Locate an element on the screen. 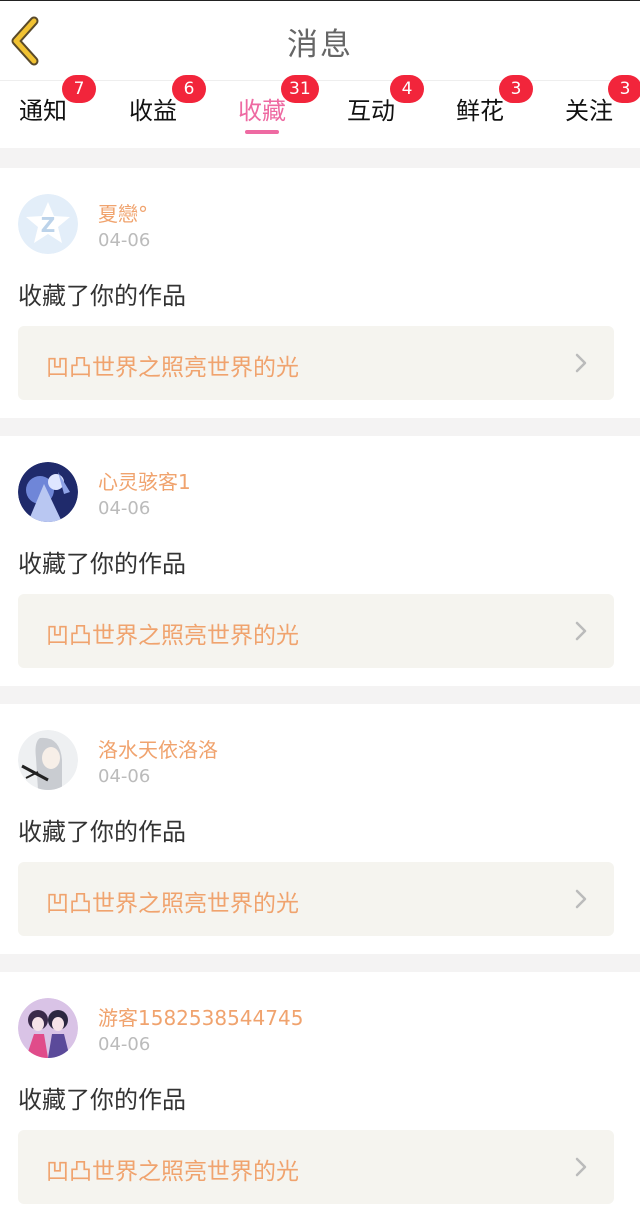 This screenshot has height=1206, width=640. anime-avatar-purple-icon is located at coordinates (48, 1028).